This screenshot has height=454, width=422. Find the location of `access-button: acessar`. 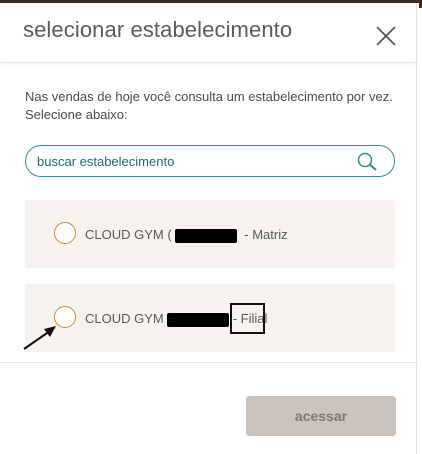

access-button: acessar is located at coordinates (321, 416).